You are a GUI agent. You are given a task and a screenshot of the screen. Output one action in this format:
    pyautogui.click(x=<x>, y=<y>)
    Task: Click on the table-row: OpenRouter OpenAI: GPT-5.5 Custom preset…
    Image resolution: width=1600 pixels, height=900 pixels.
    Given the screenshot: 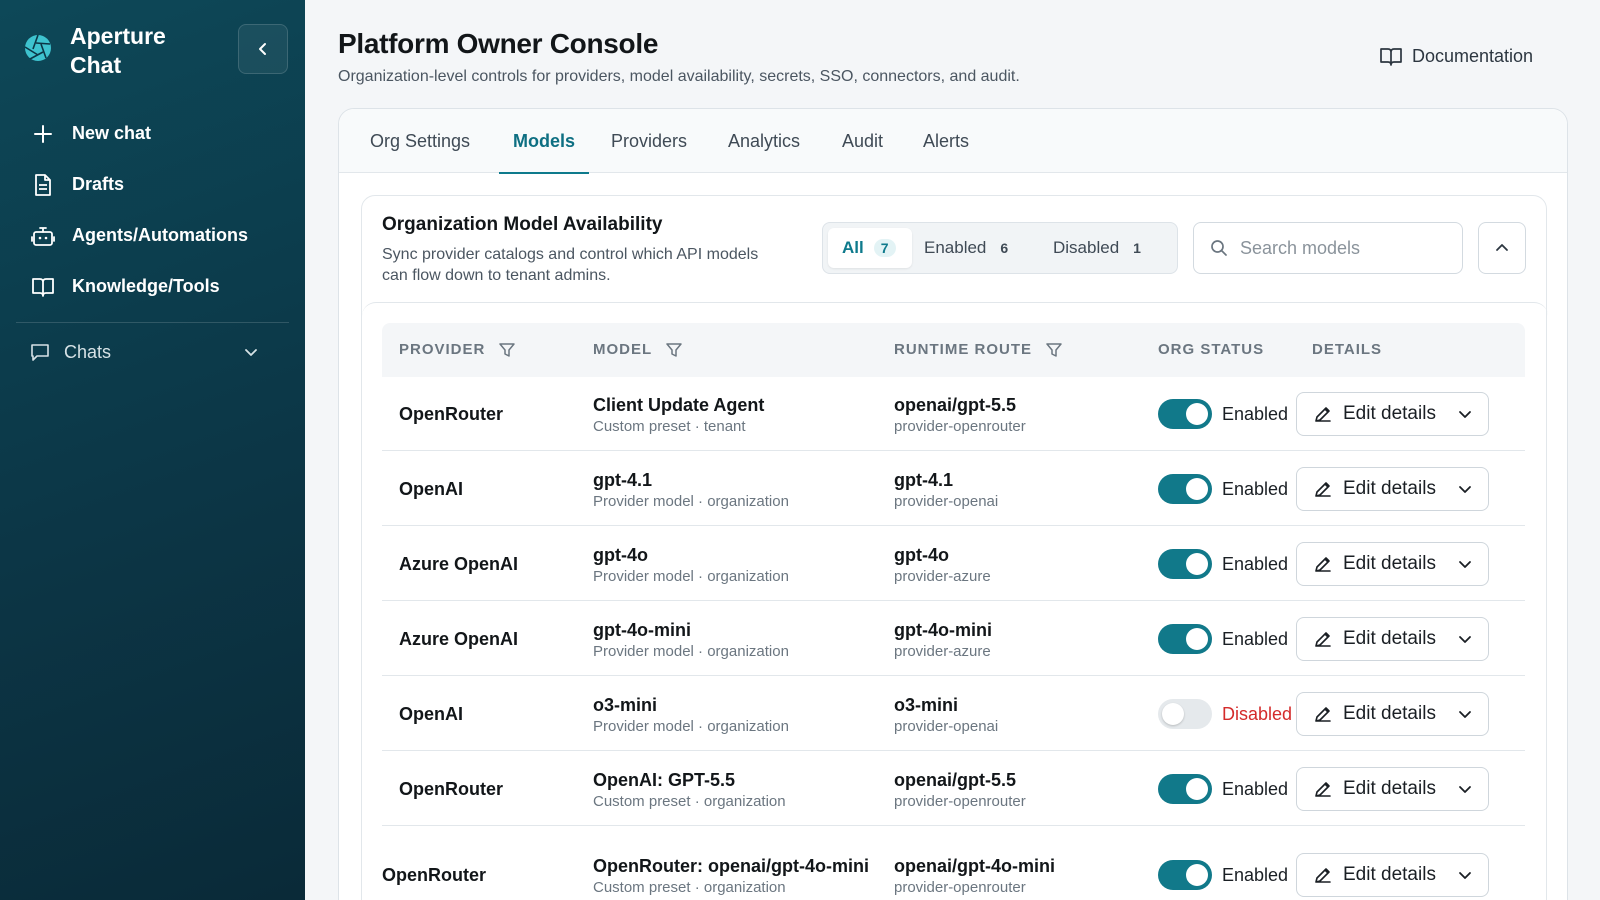 What is the action you would take?
    pyautogui.click(x=953, y=789)
    